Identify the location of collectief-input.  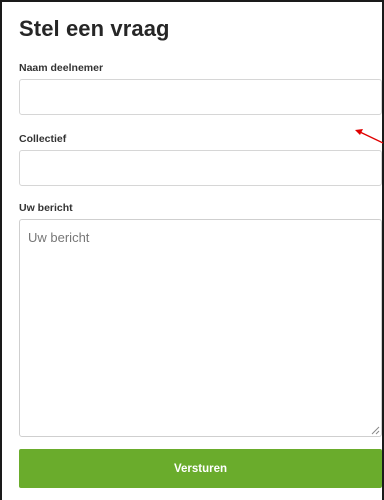
(200, 168).